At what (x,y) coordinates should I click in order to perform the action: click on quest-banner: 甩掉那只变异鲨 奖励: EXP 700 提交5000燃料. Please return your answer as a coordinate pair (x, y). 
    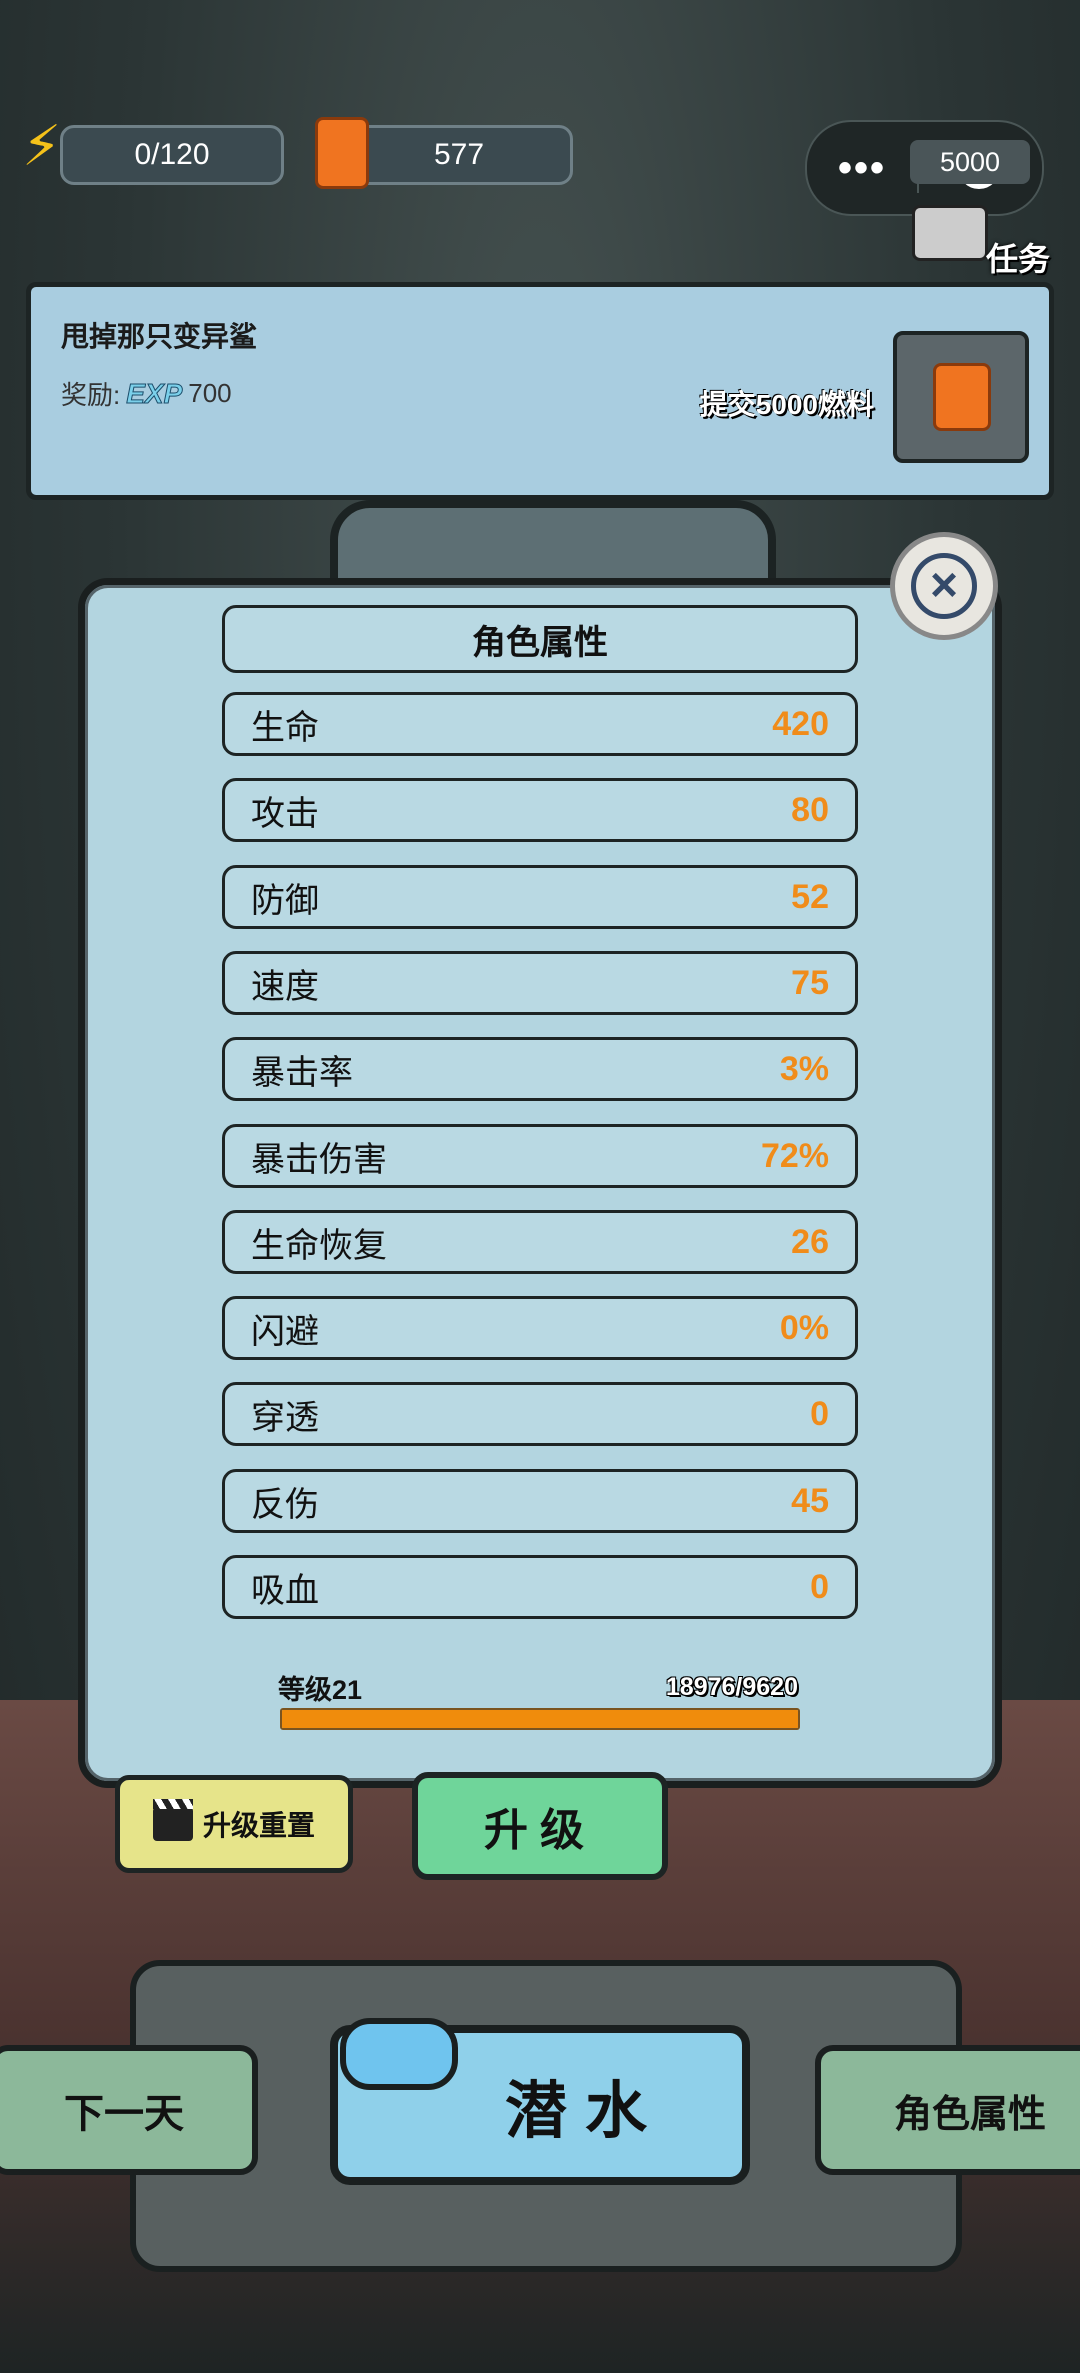
    Looking at the image, I should click on (540, 391).